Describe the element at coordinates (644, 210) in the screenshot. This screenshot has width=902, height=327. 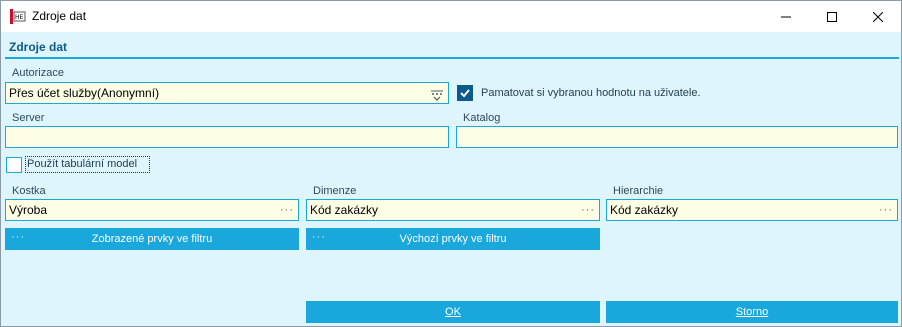
I see `hierarchy-value: Kód zakázky` at that location.